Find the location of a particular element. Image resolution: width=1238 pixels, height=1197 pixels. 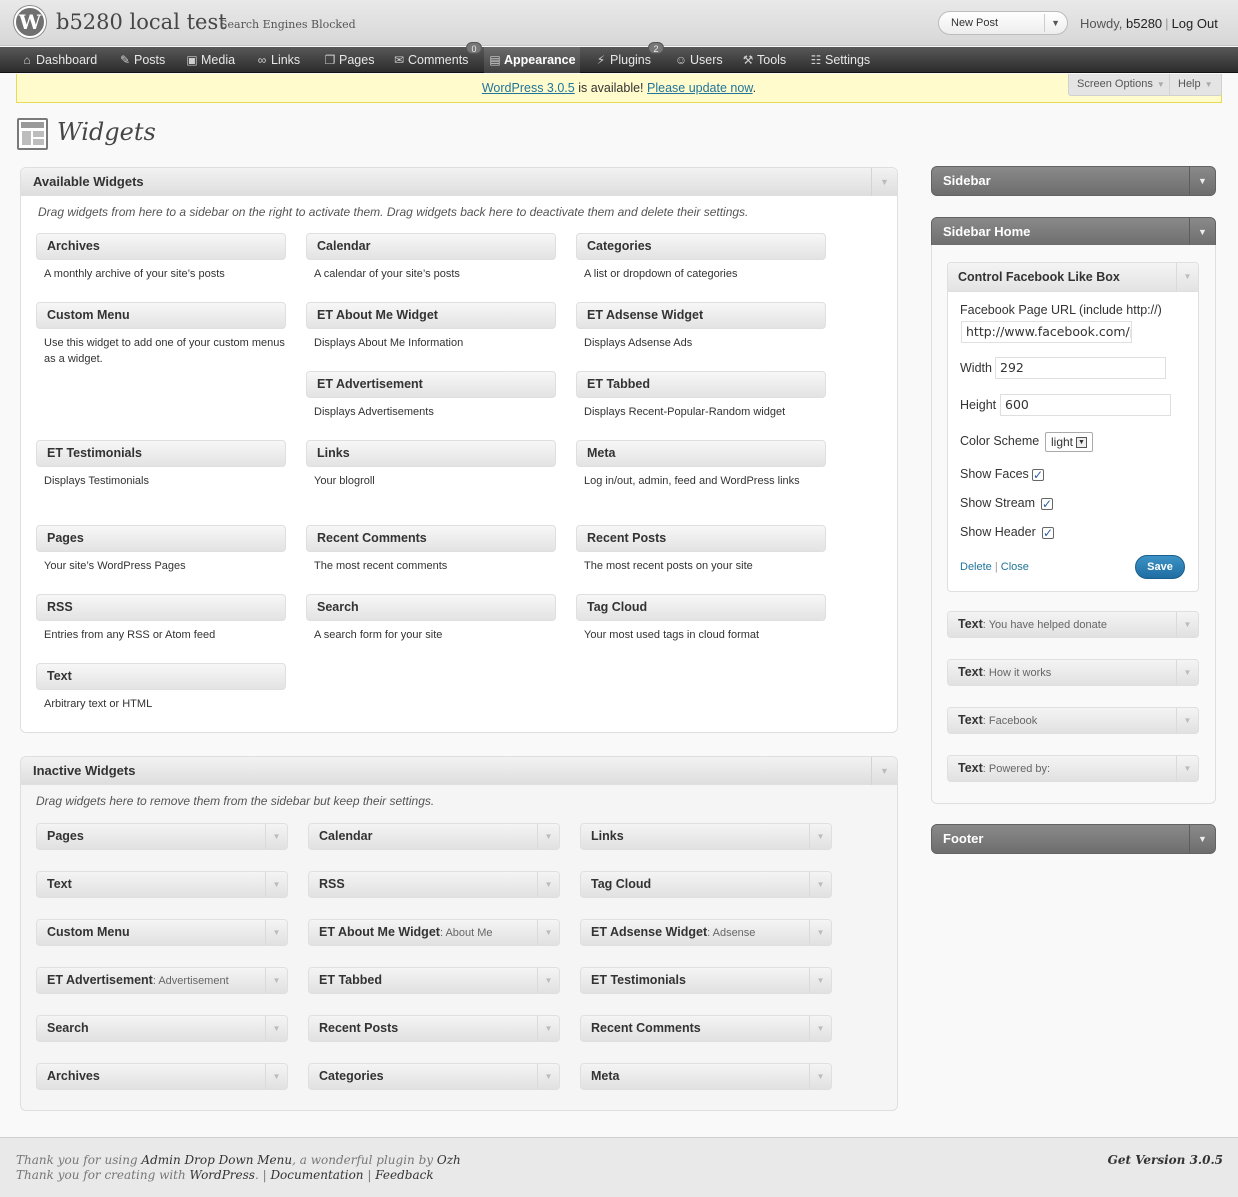

inactive-widget: Text ▼ is located at coordinates (162, 884).